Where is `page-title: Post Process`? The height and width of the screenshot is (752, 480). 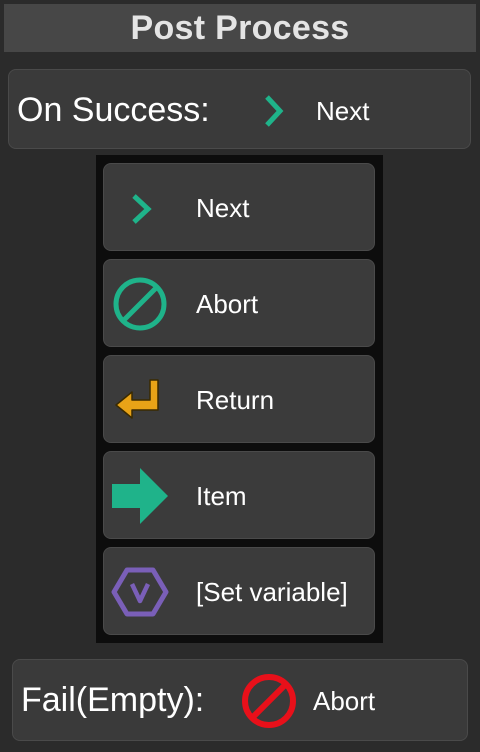 page-title: Post Process is located at coordinates (240, 27).